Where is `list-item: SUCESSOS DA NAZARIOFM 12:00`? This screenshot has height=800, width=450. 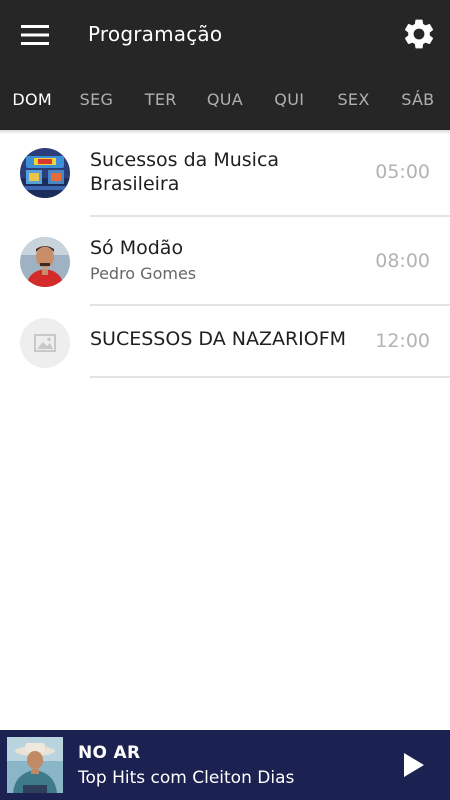 list-item: SUCESSOS DA NAZARIOFM 12:00 is located at coordinates (225, 342).